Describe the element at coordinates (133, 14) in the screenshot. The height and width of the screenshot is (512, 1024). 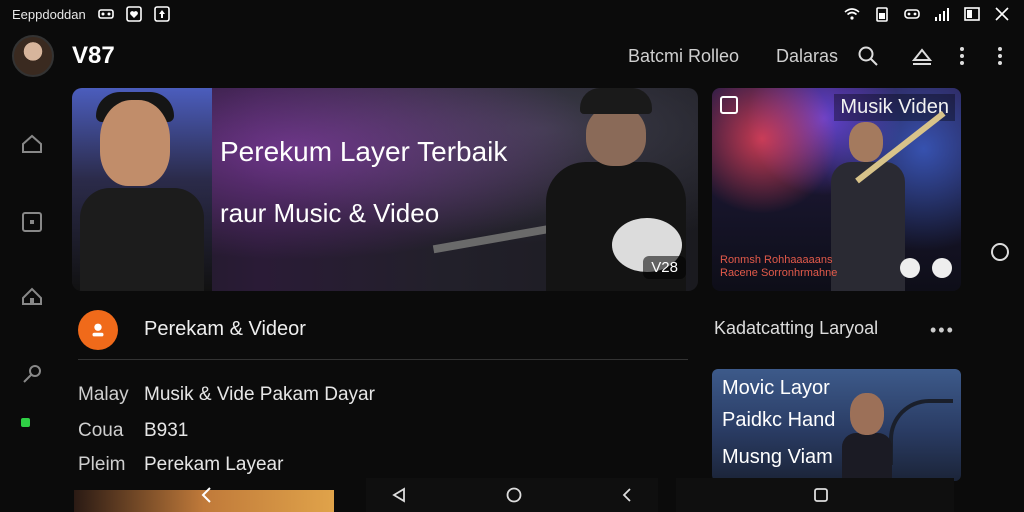
I see `heart-icon` at that location.